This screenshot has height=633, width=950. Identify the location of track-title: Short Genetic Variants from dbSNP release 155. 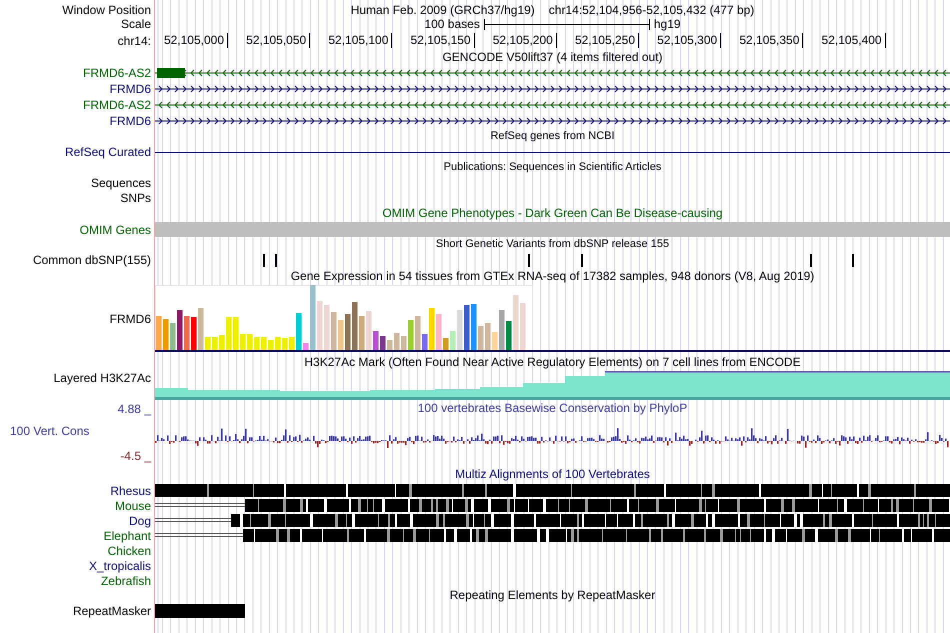
(553, 244).